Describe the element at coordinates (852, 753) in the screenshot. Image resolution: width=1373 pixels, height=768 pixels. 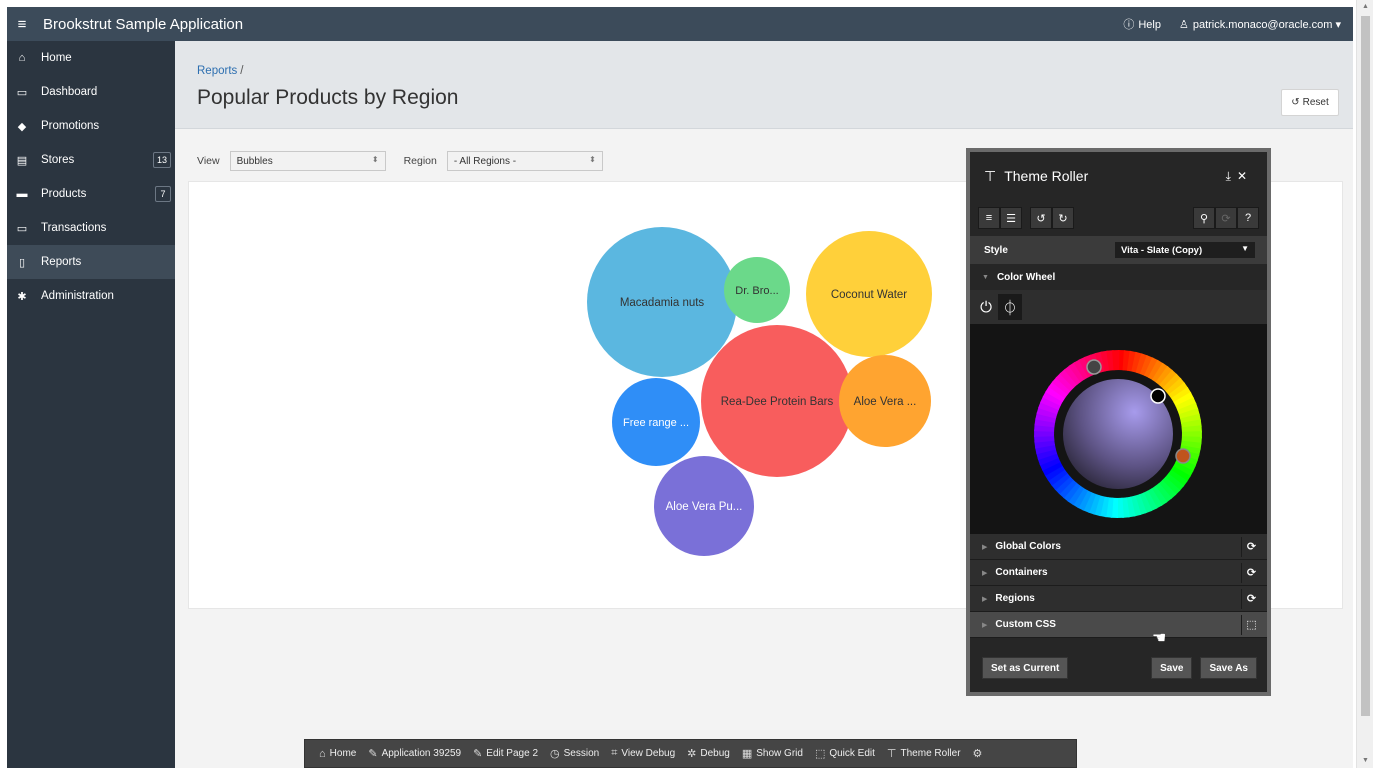
I see `dev-label: Quick Edit` at that location.